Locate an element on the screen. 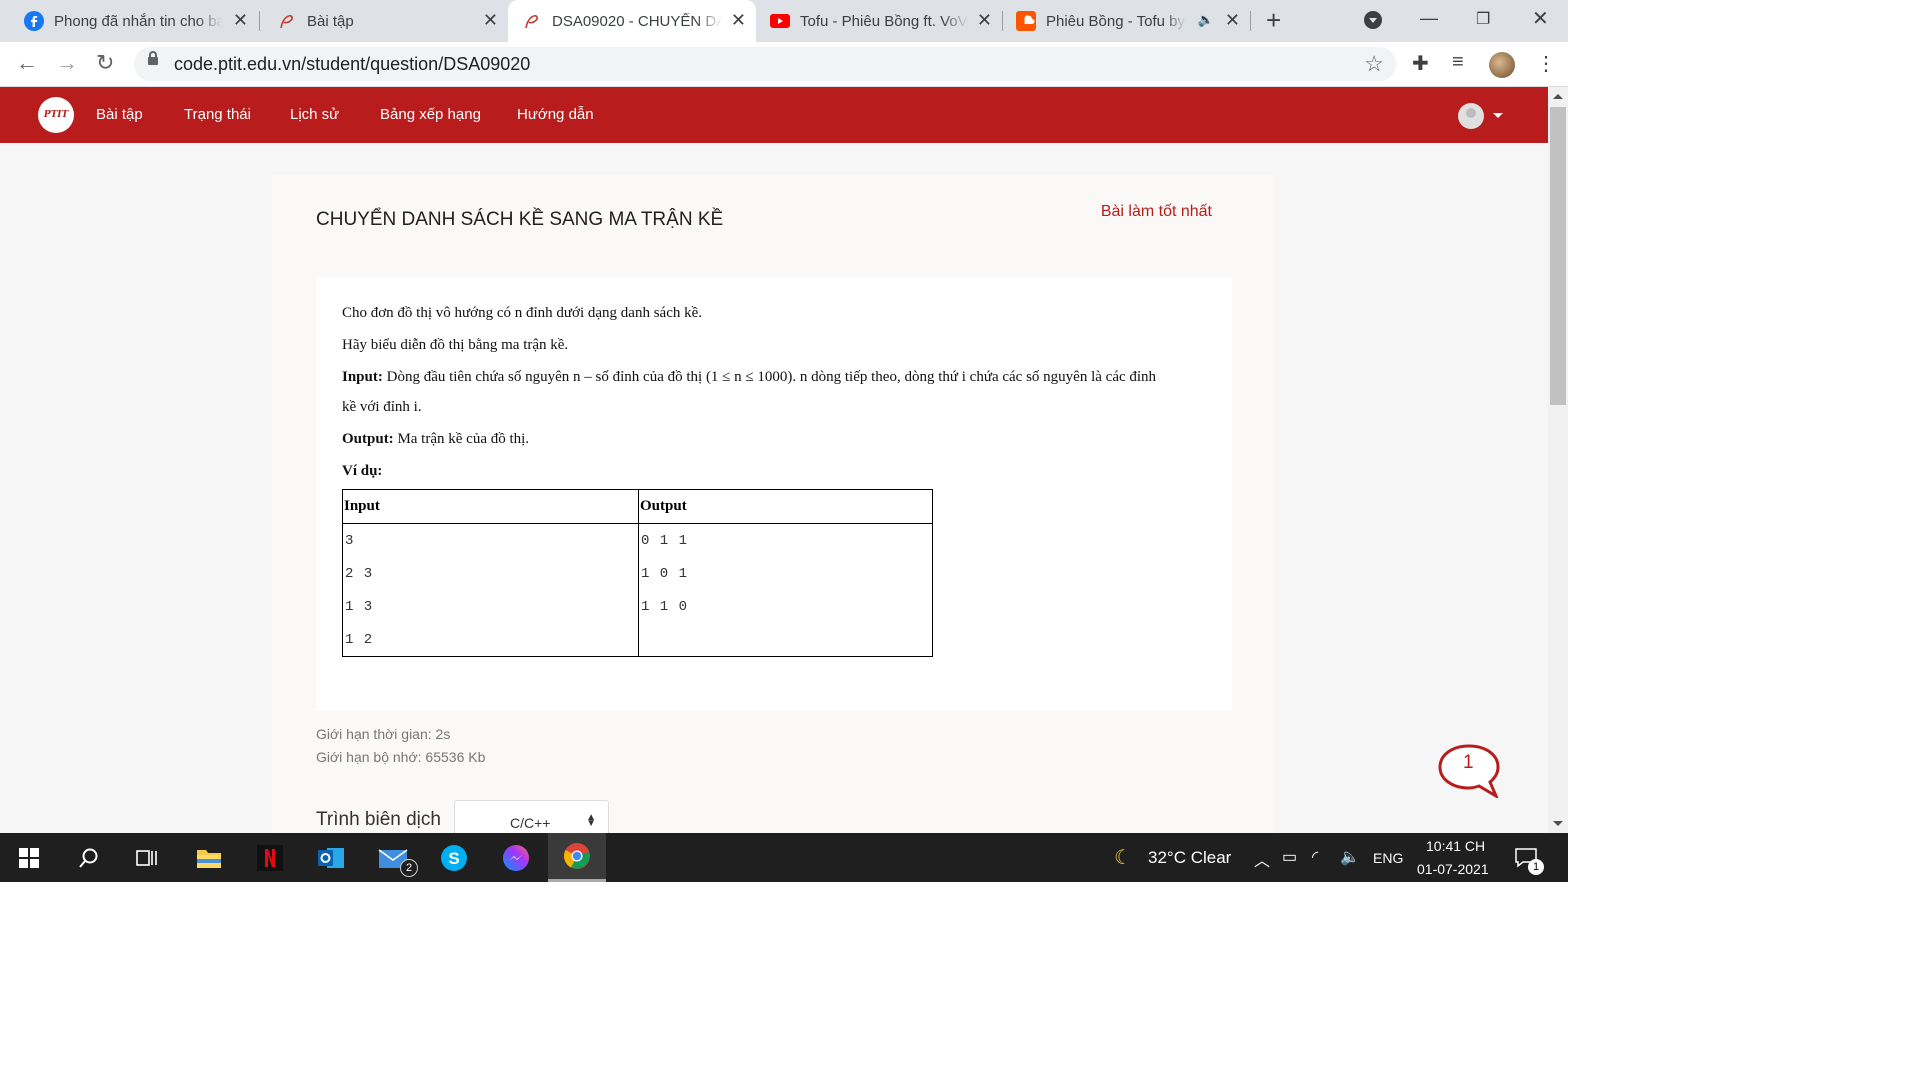 The image size is (1920, 1080). wifi-icon: ◜ is located at coordinates (1315, 857).